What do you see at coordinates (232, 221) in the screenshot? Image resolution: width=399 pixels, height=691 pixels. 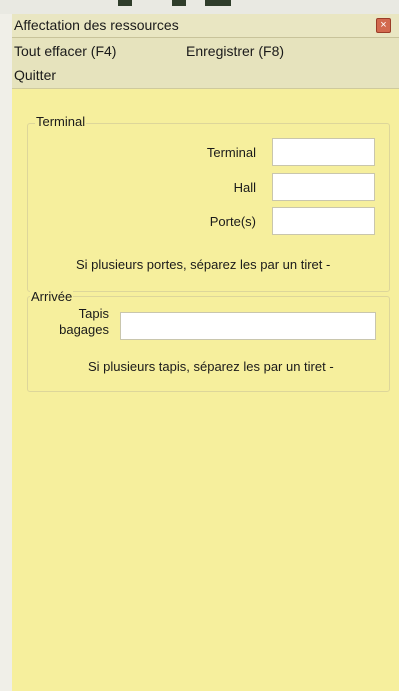 I see `gates-label: Porte(s)` at bounding box center [232, 221].